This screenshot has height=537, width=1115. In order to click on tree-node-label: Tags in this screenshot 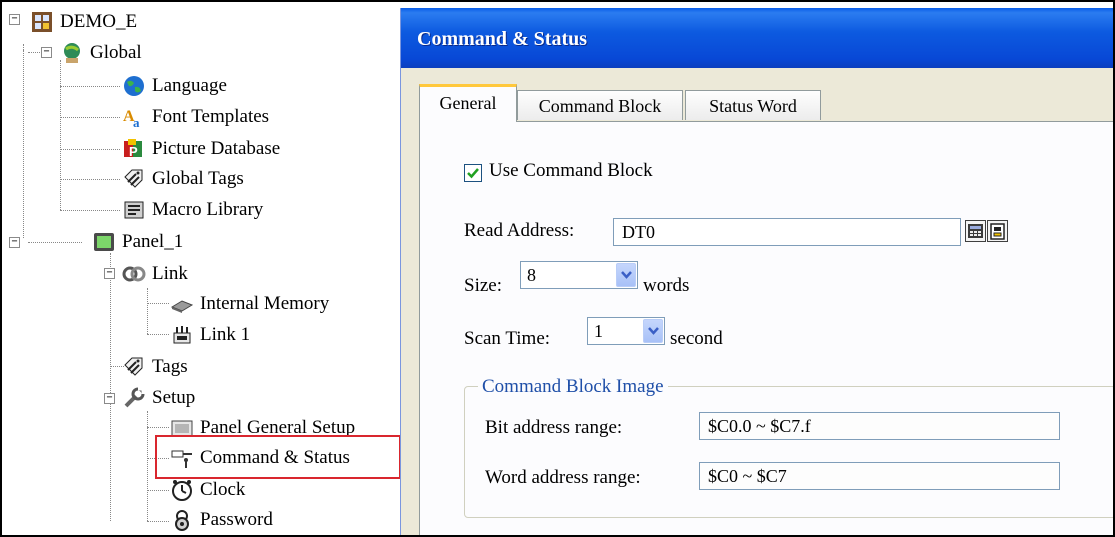, I will do `click(170, 366)`.